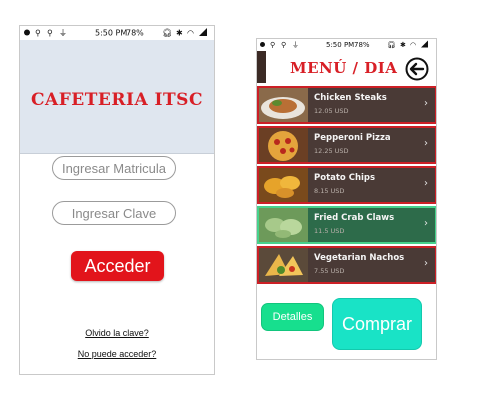  I want to click on forgot-password-link: Olvido la clave?, so click(117, 333).